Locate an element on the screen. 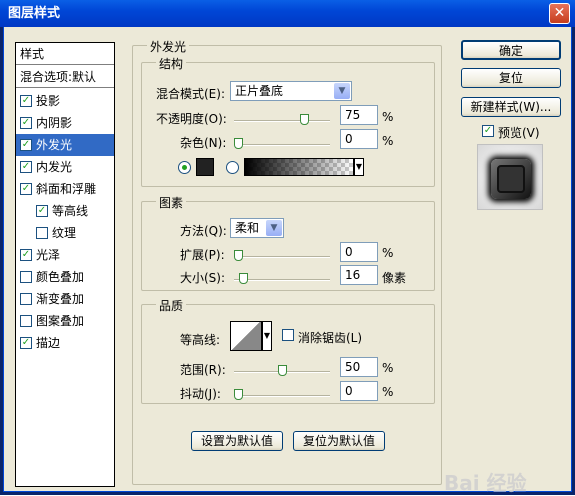  jitter-slider-track is located at coordinates (282, 394).